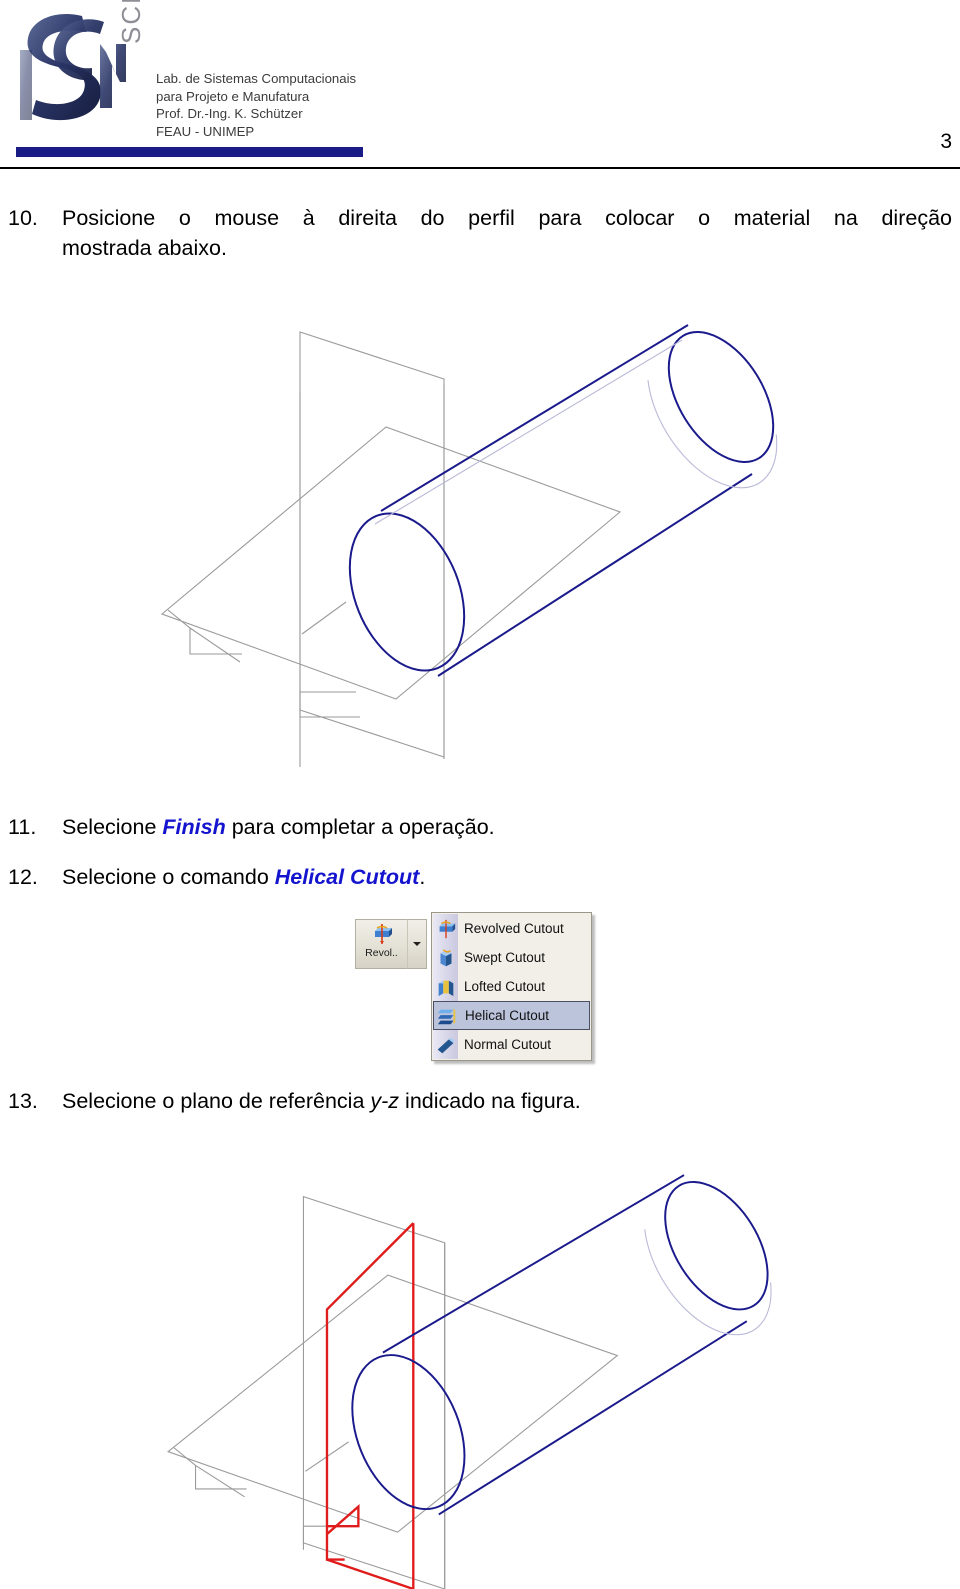  What do you see at coordinates (22, 827) in the screenshot?
I see `step-11-number: 11.` at bounding box center [22, 827].